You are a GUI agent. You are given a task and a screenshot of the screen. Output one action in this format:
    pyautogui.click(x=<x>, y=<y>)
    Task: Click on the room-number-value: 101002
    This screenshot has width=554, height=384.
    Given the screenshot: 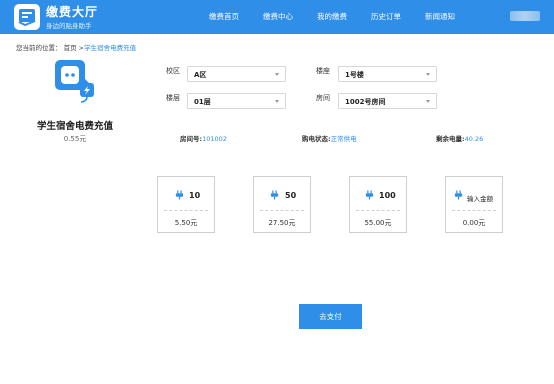 What is the action you would take?
    pyautogui.click(x=214, y=139)
    